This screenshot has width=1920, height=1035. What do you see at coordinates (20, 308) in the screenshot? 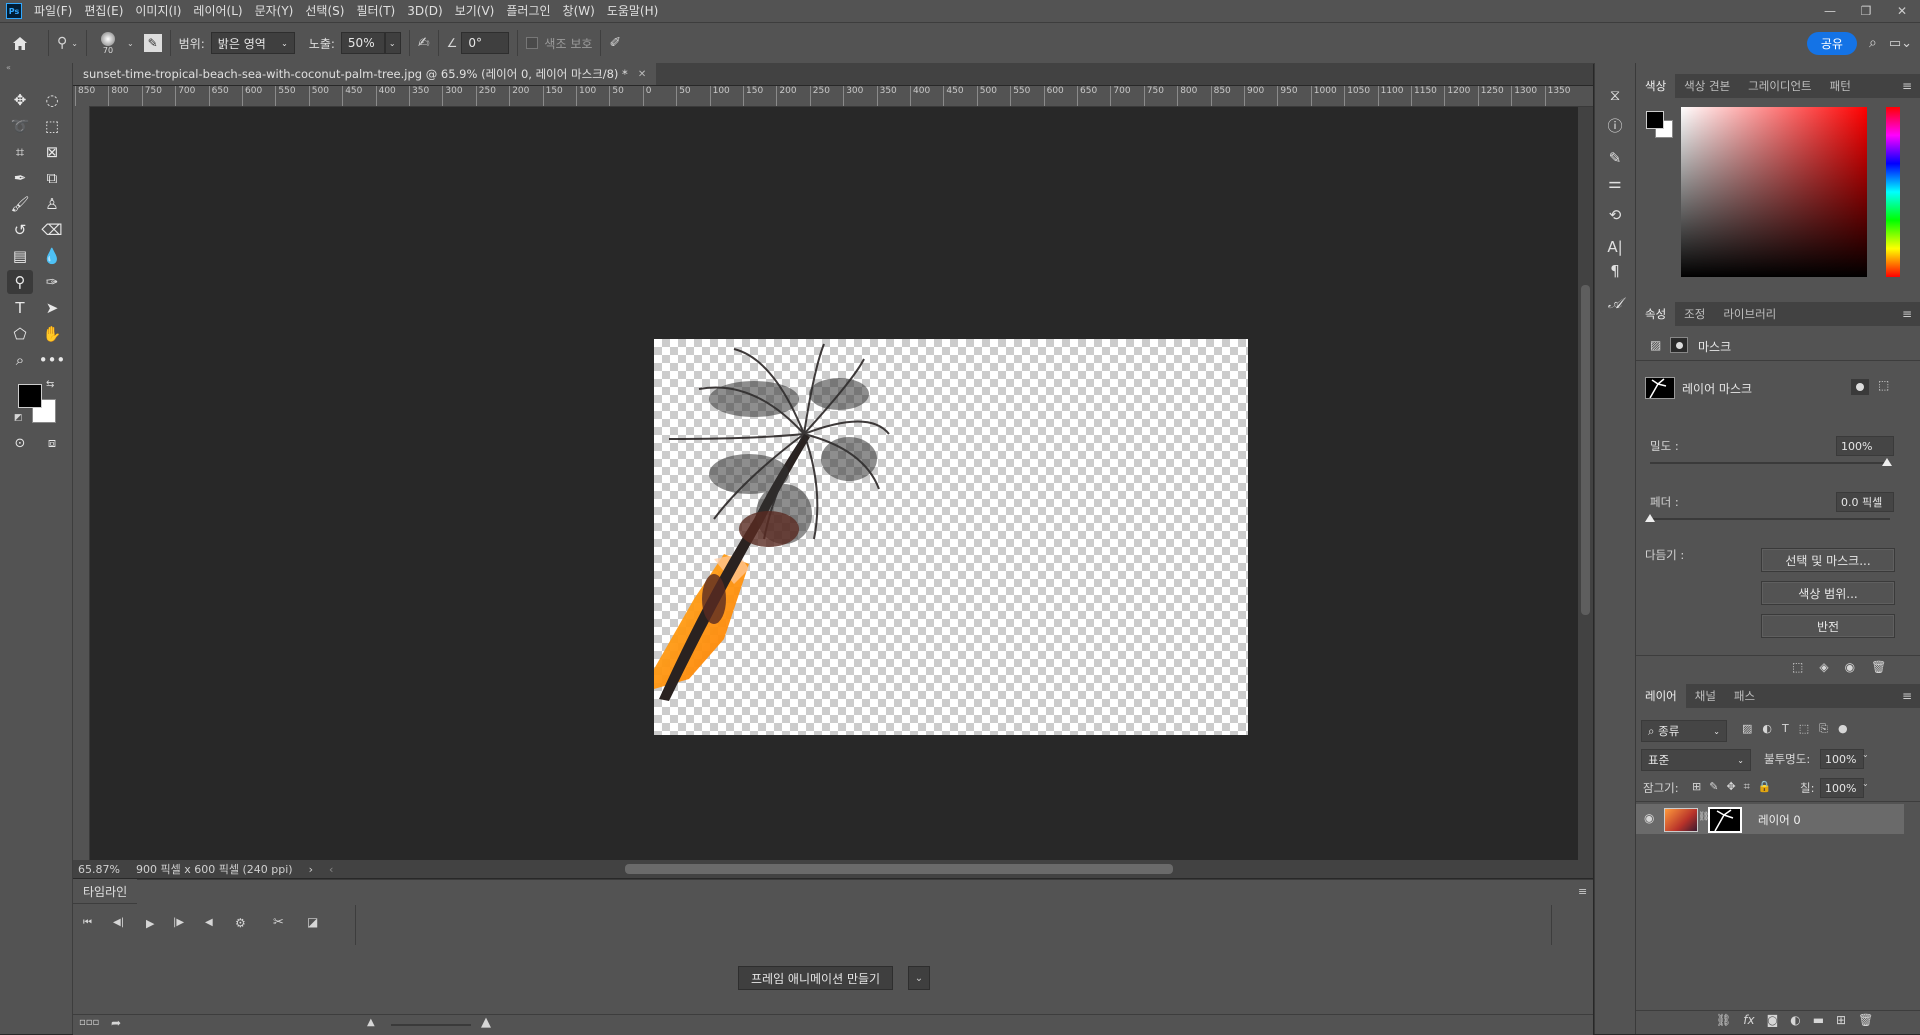
I see `type-tool-icon: T` at bounding box center [20, 308].